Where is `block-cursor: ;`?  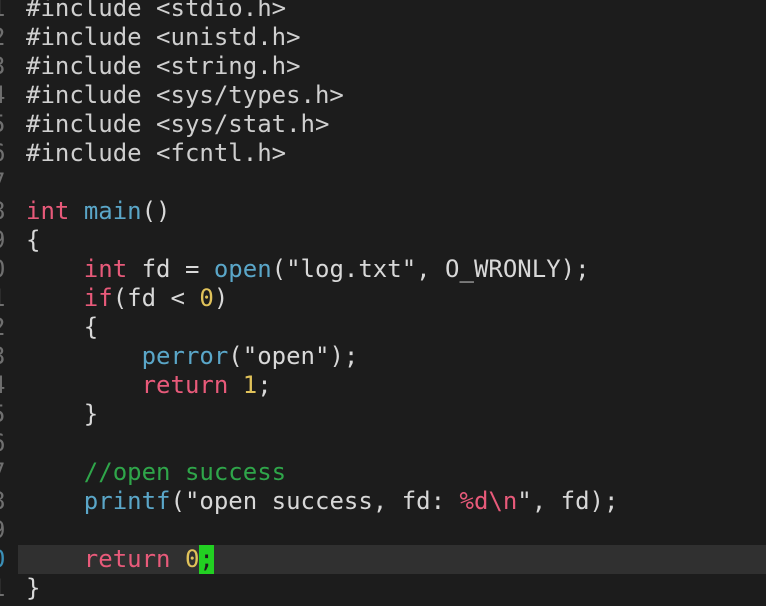
block-cursor: ; is located at coordinates (206, 559).